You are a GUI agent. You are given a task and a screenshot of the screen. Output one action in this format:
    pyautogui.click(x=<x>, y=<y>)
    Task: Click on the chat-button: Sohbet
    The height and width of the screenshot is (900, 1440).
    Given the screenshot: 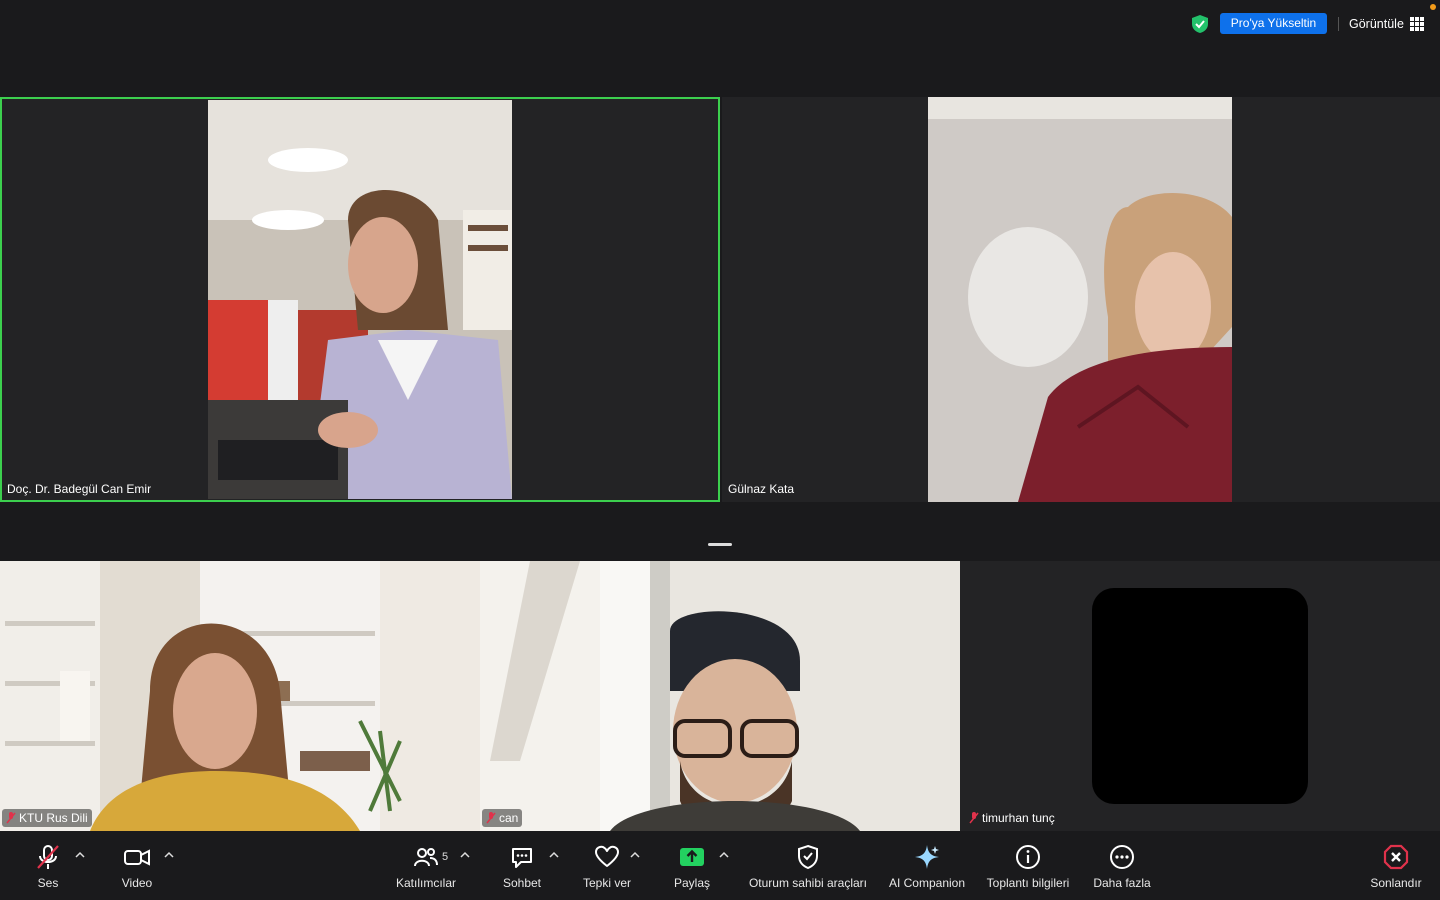 What is the action you would take?
    pyautogui.click(x=522, y=867)
    